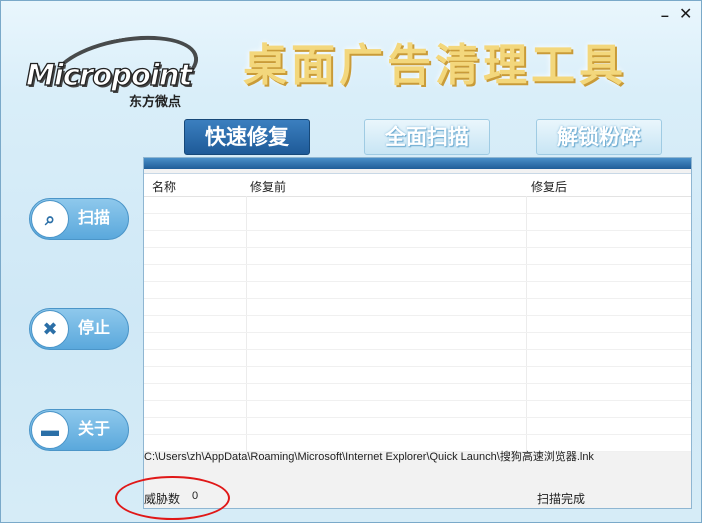 The image size is (702, 523). I want to click on threat-count-value: 0, so click(195, 496).